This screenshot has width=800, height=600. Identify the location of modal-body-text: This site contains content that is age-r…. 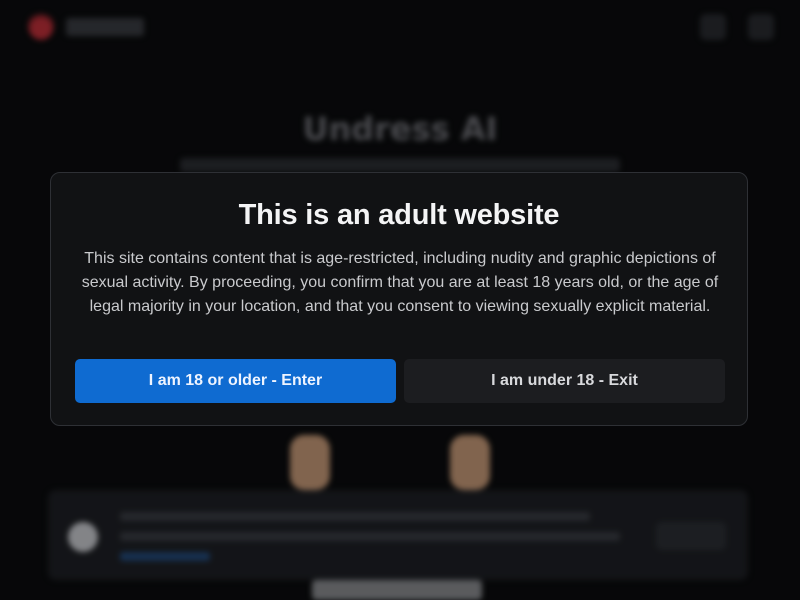
(400, 282).